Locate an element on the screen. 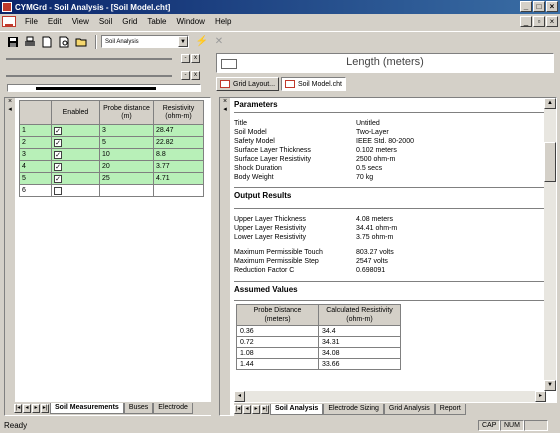 The height and width of the screenshot is (433, 560). scroll-right-icon: ▸ is located at coordinates (540, 396).